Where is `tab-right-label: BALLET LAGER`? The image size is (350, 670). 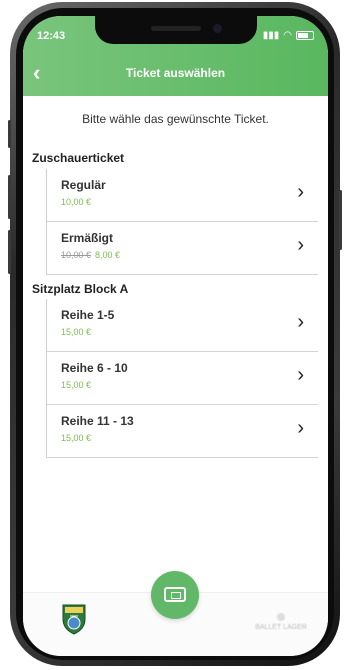 tab-right-label: BALLET LAGER is located at coordinates (281, 627).